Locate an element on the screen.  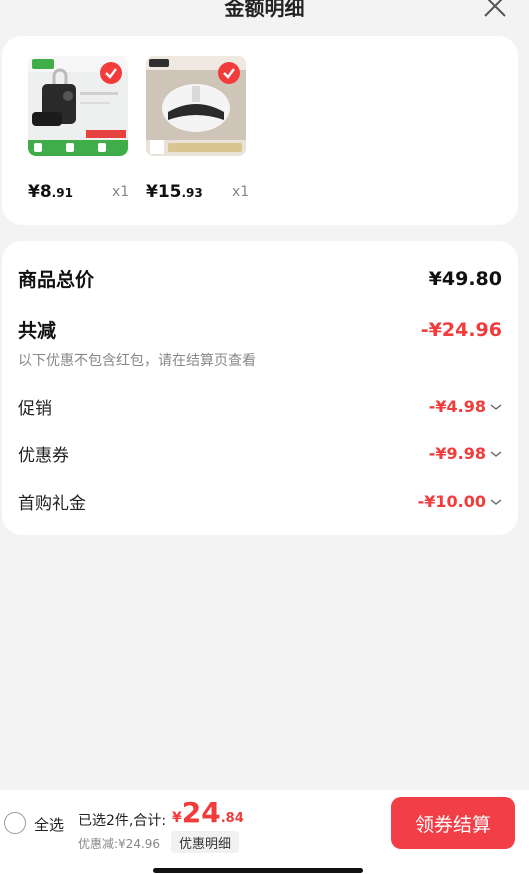
home-indicator is located at coordinates (258, 870).